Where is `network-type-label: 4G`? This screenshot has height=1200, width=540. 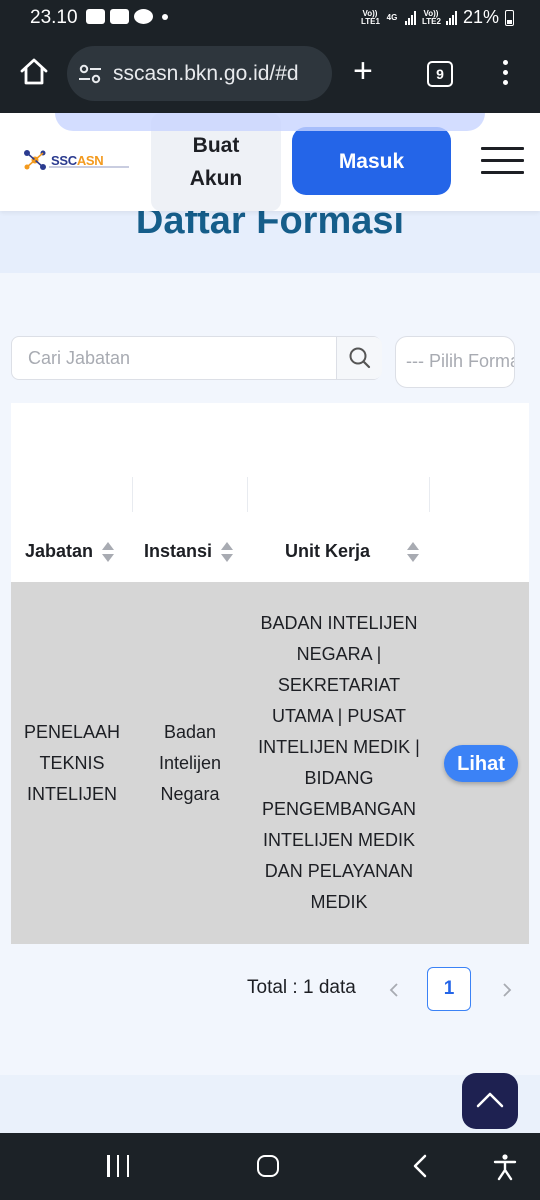 network-type-label: 4G is located at coordinates (392, 17).